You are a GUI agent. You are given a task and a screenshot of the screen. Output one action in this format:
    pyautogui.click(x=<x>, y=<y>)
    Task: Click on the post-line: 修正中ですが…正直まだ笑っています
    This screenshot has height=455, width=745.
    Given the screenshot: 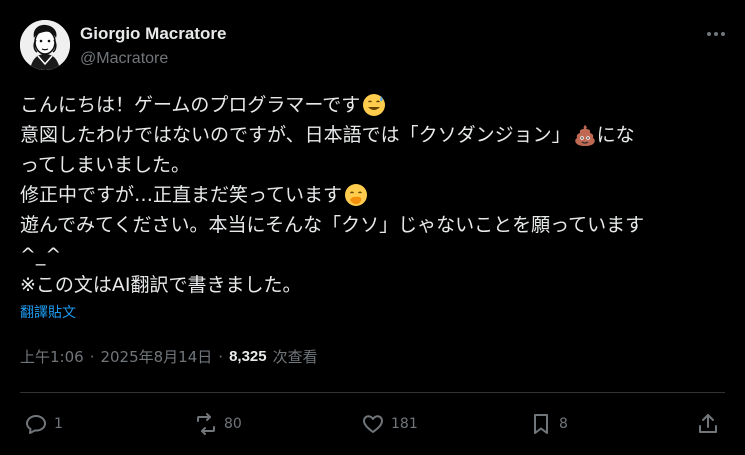 What is the action you would take?
    pyautogui.click(x=375, y=195)
    